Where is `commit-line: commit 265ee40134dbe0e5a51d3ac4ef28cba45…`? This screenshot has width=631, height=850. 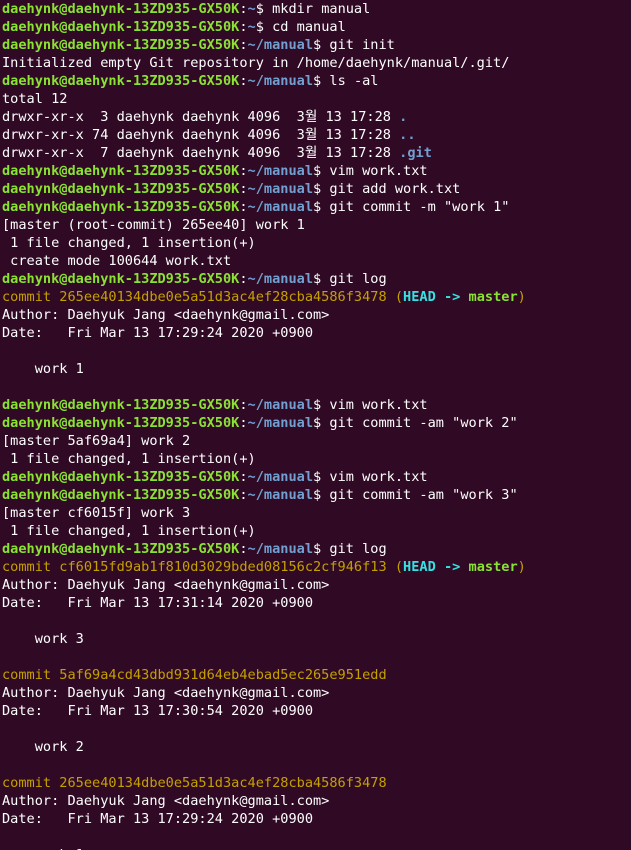
commit-line: commit 265ee40134dbe0e5a51d3ac4ef28cba45… is located at coordinates (316, 783).